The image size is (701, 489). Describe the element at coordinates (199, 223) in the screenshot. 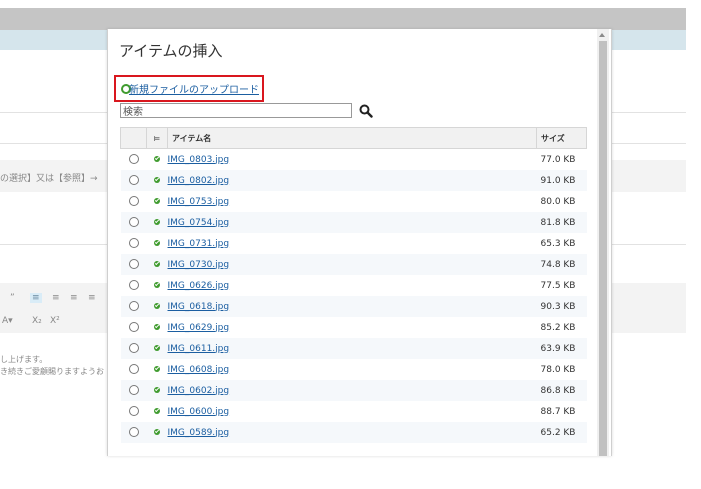

I see `file-name-link: IMG_0754.jpg` at that location.